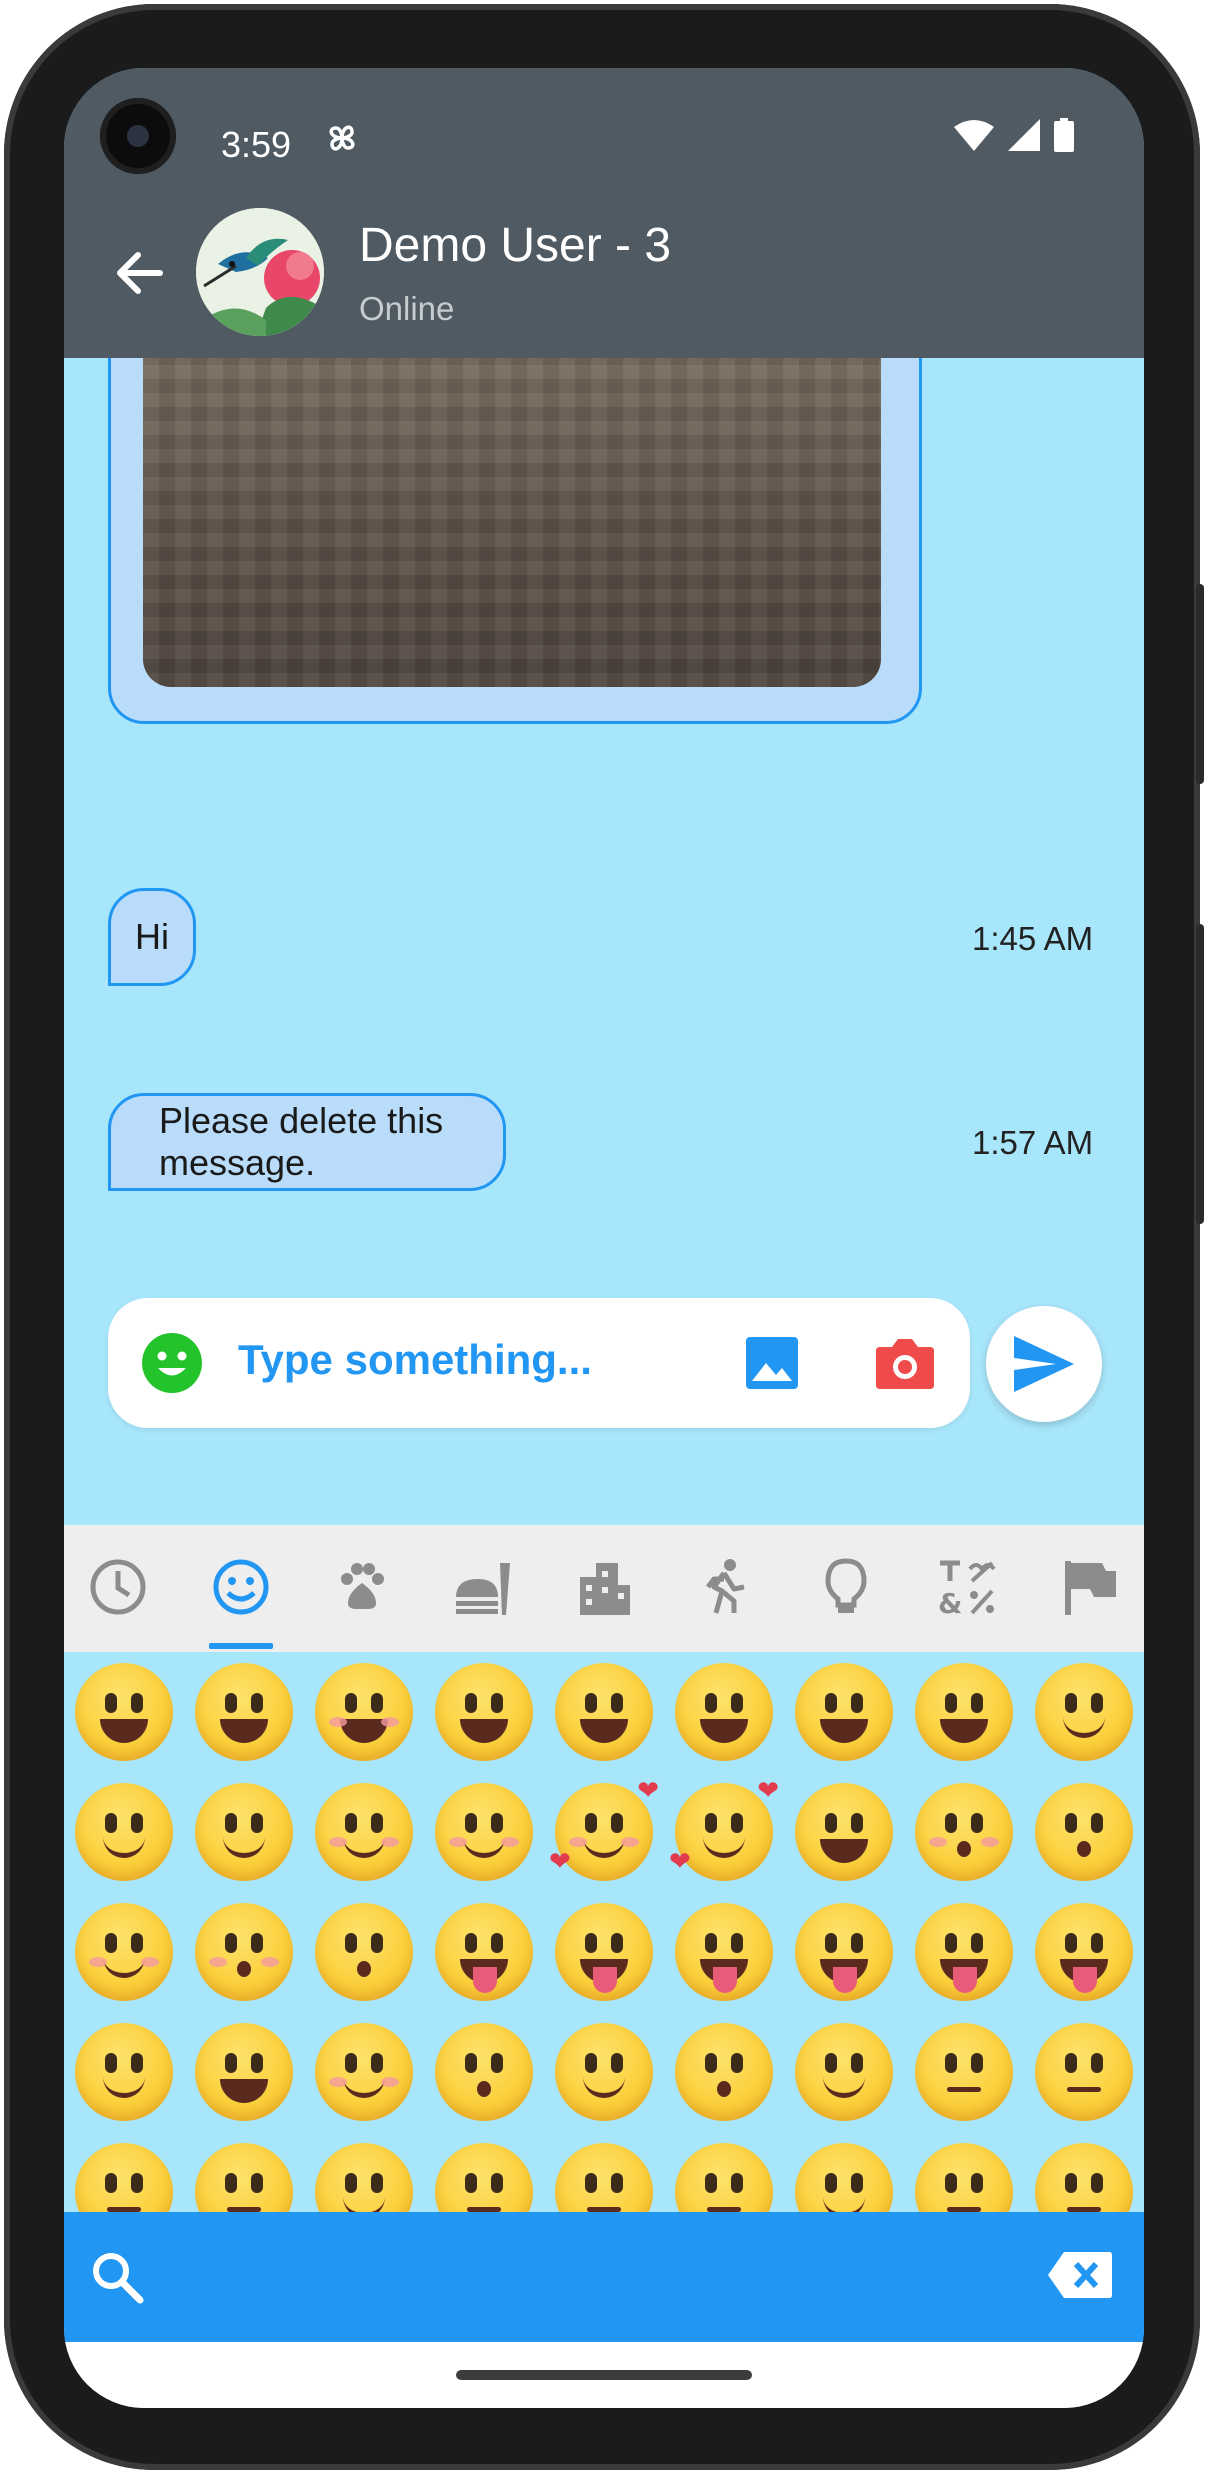 Image resolution: width=1211 pixels, height=2474 pixels. I want to click on signal-icon, so click(1024, 135).